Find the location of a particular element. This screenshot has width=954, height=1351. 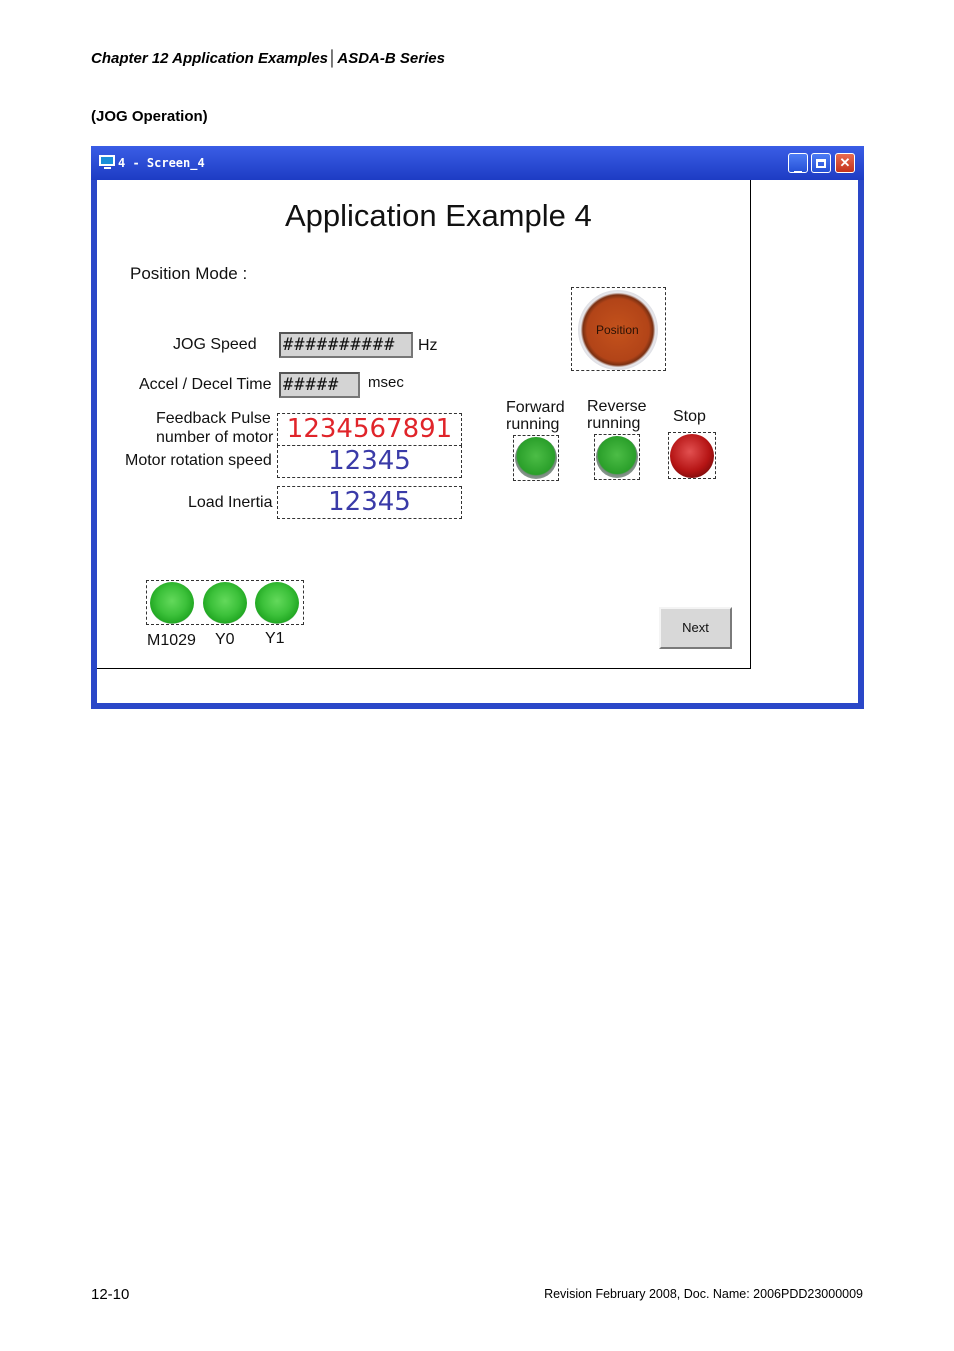

title-bar: 4 - Screen_4 ✕ is located at coordinates (477, 163).